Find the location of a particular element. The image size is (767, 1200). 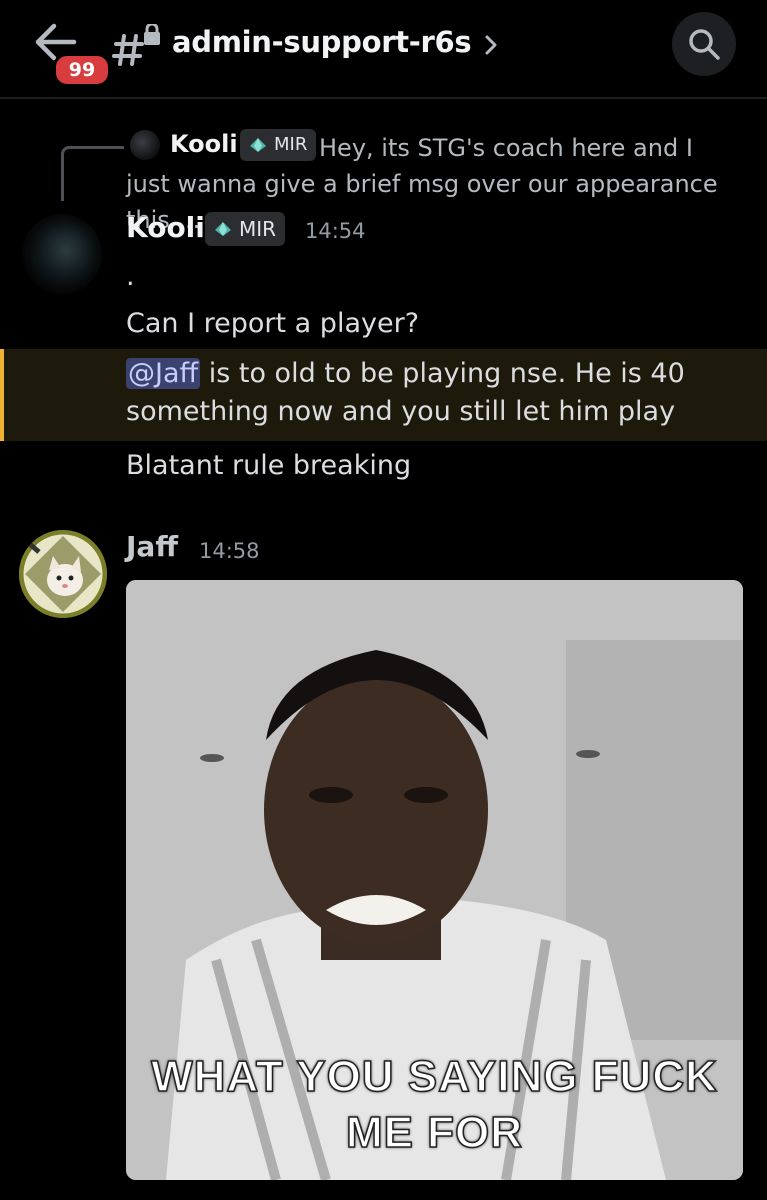

user-mention: @Jaff is located at coordinates (163, 373).